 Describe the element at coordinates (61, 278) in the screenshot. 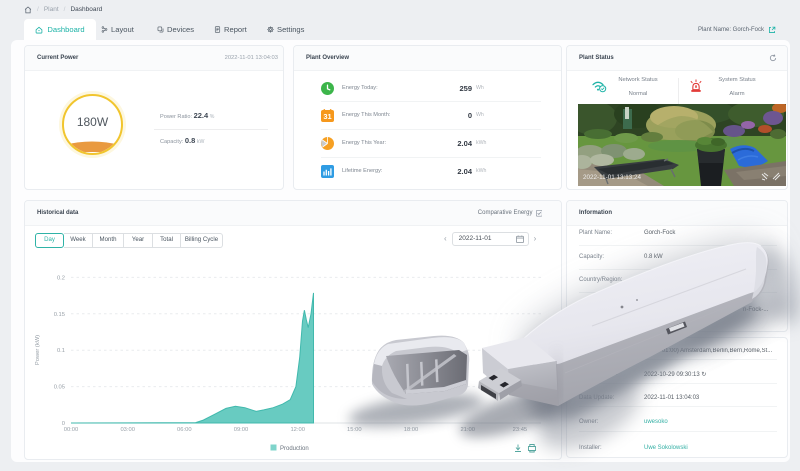

I see `svg-text: 0.2` at that location.